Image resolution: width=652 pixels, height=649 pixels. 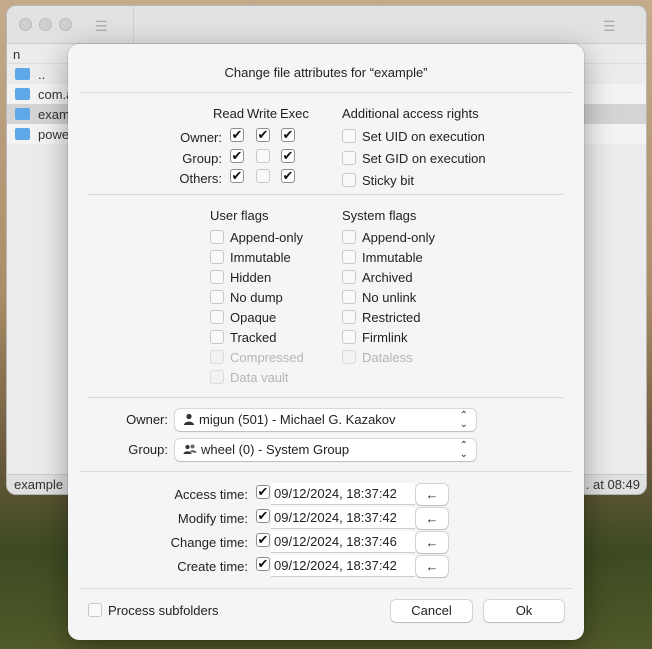 What do you see at coordinates (343, 542) in the screenshot?
I see `change-time-field: 09/12/2024, 18:37:46` at bounding box center [343, 542].